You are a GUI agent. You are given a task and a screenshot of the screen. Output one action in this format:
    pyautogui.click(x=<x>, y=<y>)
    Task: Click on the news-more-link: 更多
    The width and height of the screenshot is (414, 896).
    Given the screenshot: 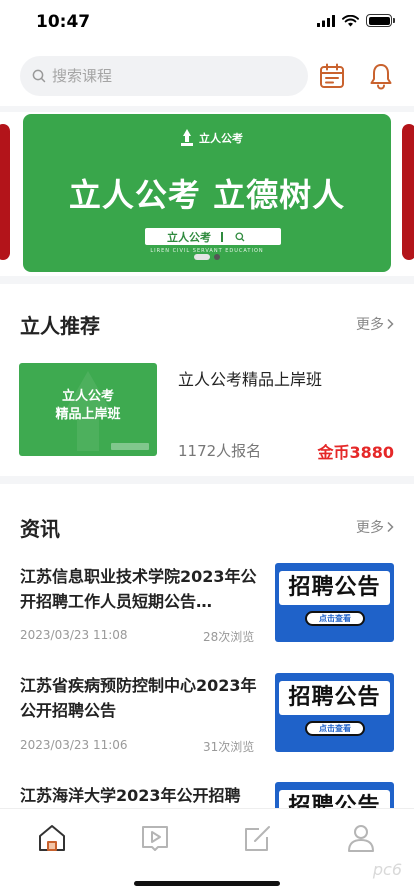 What is the action you would take?
    pyautogui.click(x=375, y=527)
    